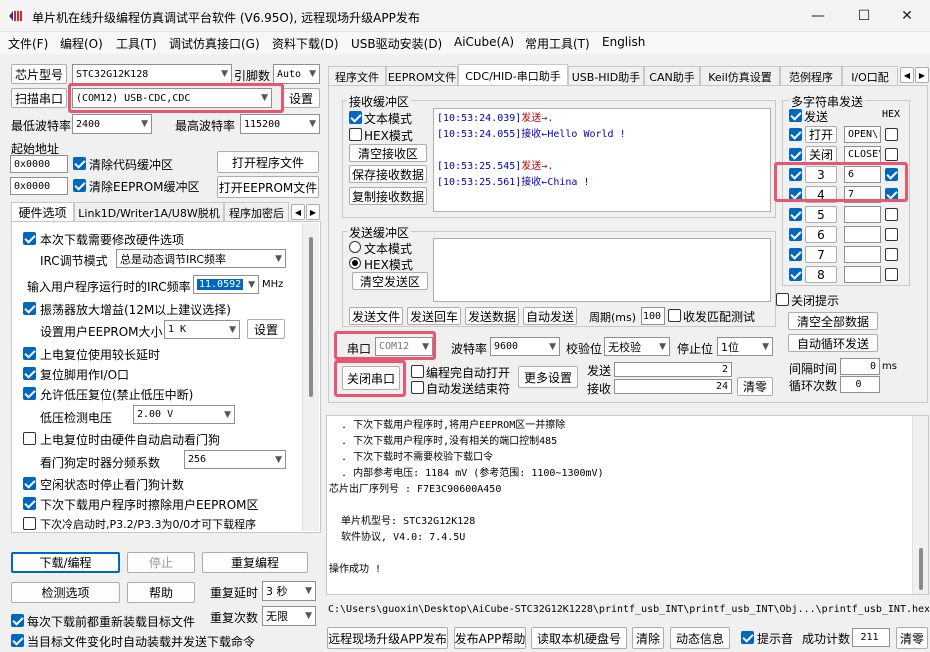 The image size is (930, 652). Describe the element at coordinates (17, 640) in the screenshot. I see `auto-reload-checkbox` at that location.